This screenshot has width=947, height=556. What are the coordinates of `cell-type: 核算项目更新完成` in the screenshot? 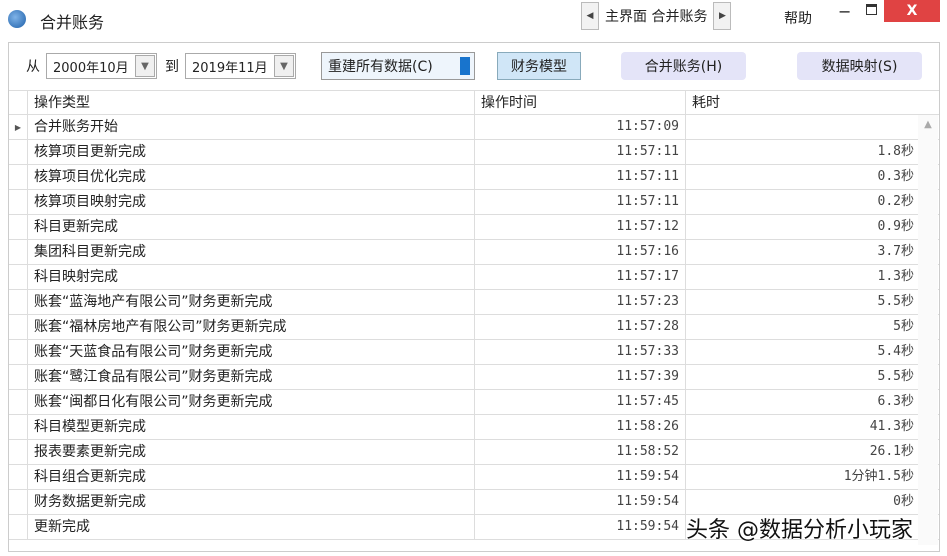 It's located at (251, 152).